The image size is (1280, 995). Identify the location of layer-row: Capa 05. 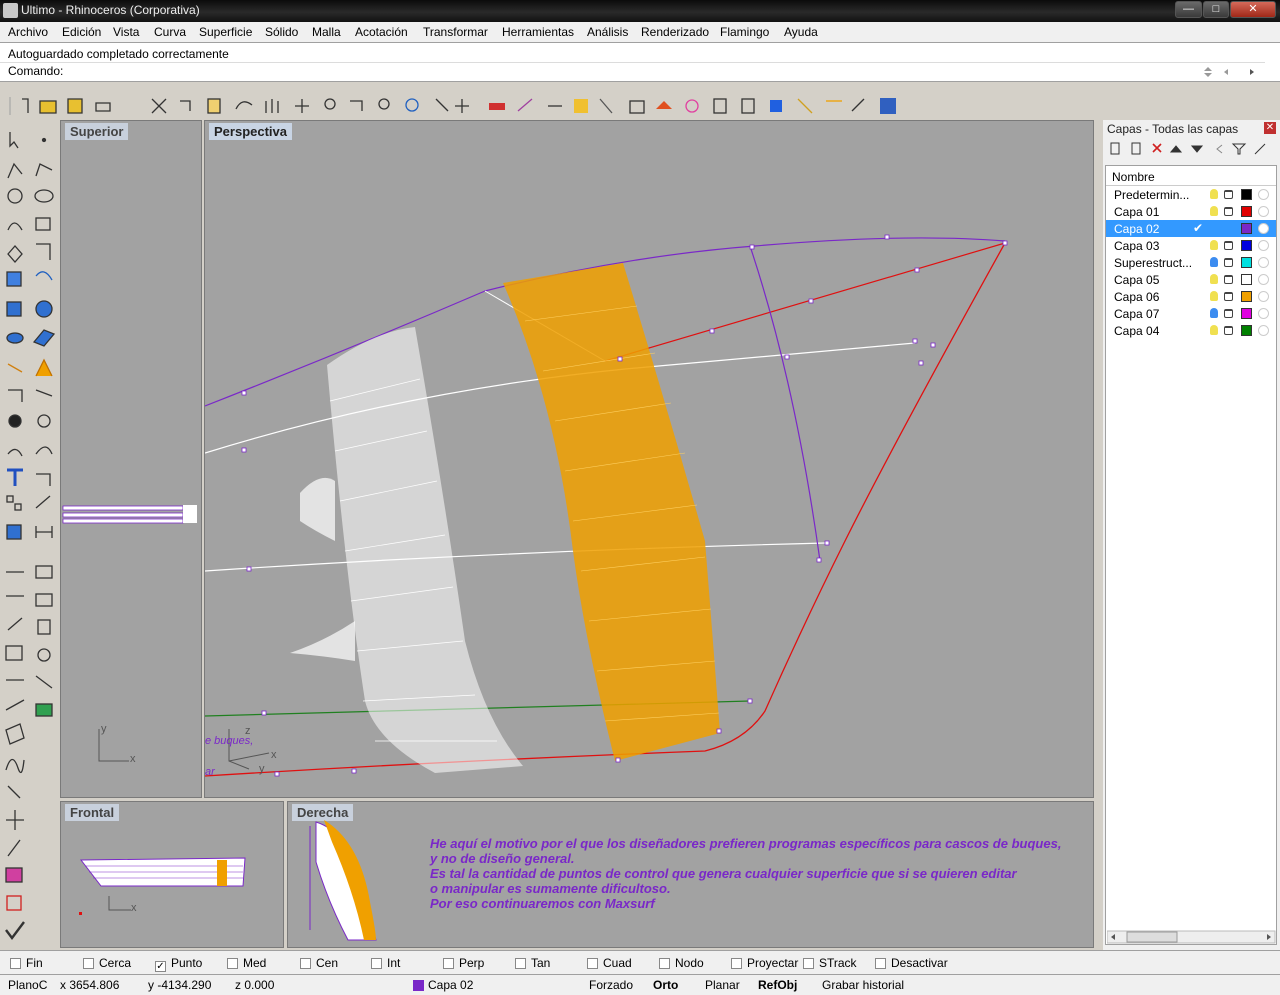
(1191, 279).